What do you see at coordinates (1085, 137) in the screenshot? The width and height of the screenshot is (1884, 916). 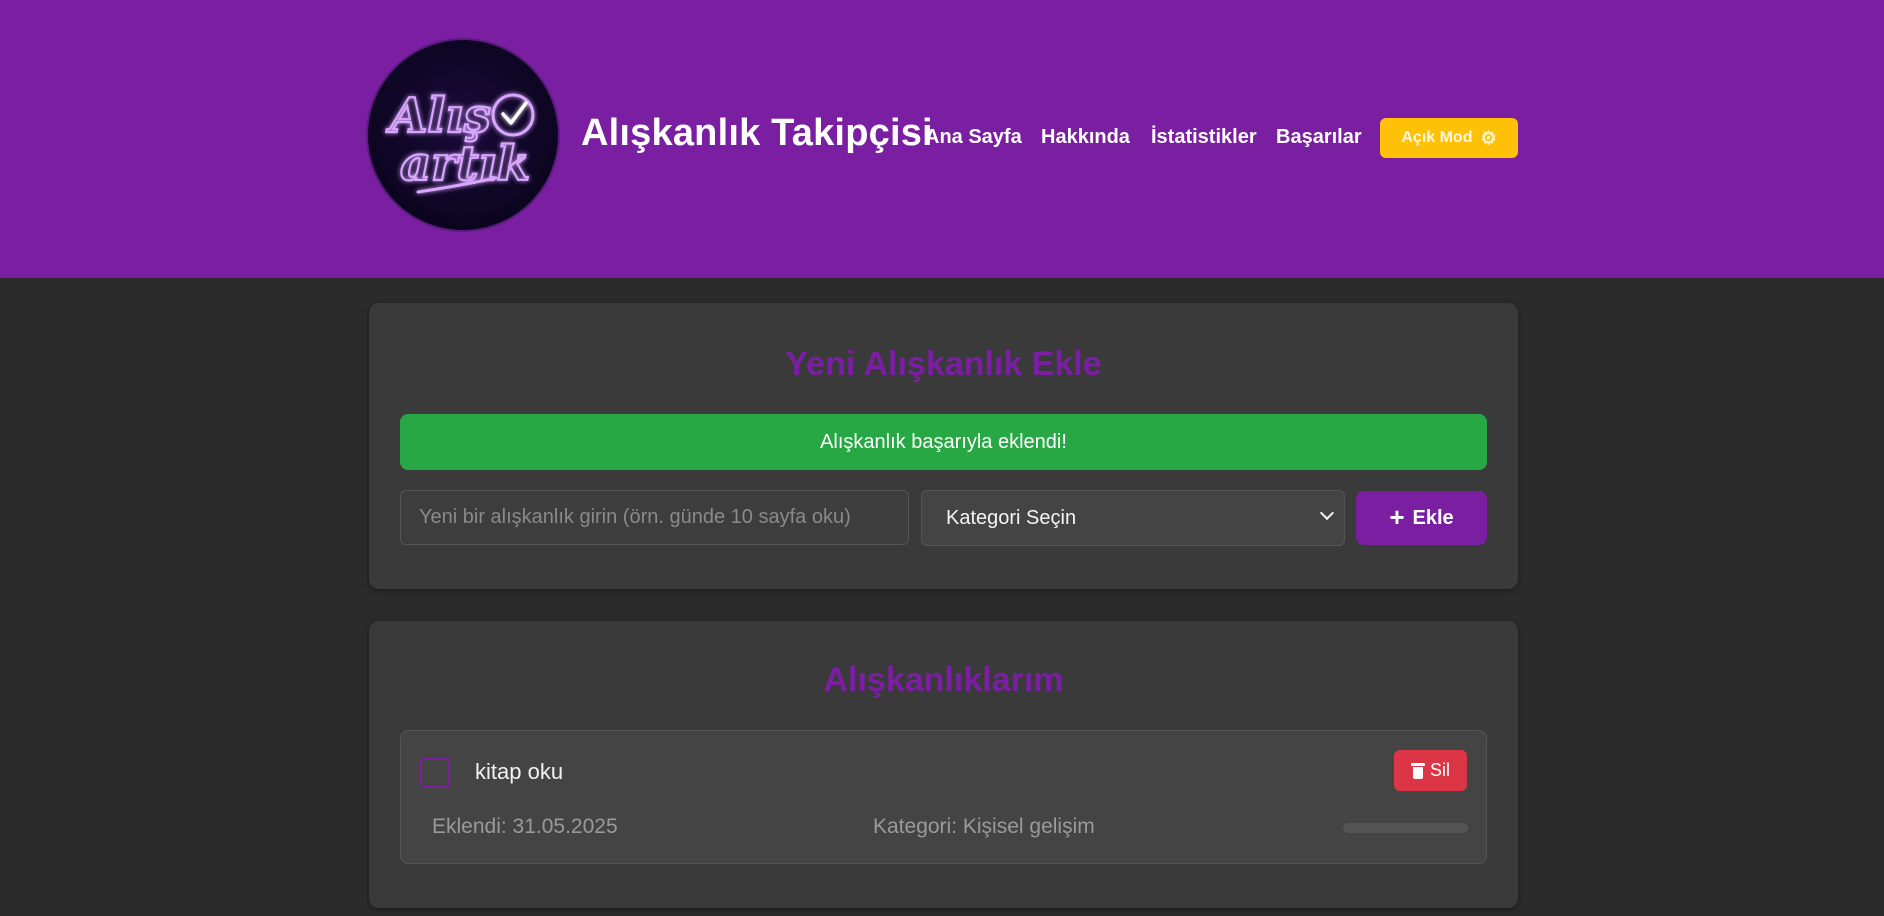 I see `nav-about: Hakkında` at bounding box center [1085, 137].